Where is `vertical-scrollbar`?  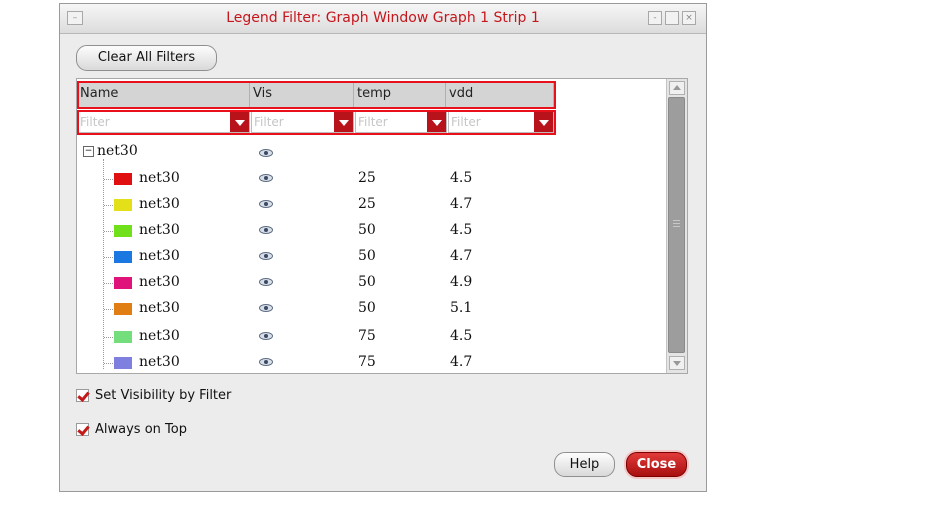
vertical-scrollbar is located at coordinates (676, 226).